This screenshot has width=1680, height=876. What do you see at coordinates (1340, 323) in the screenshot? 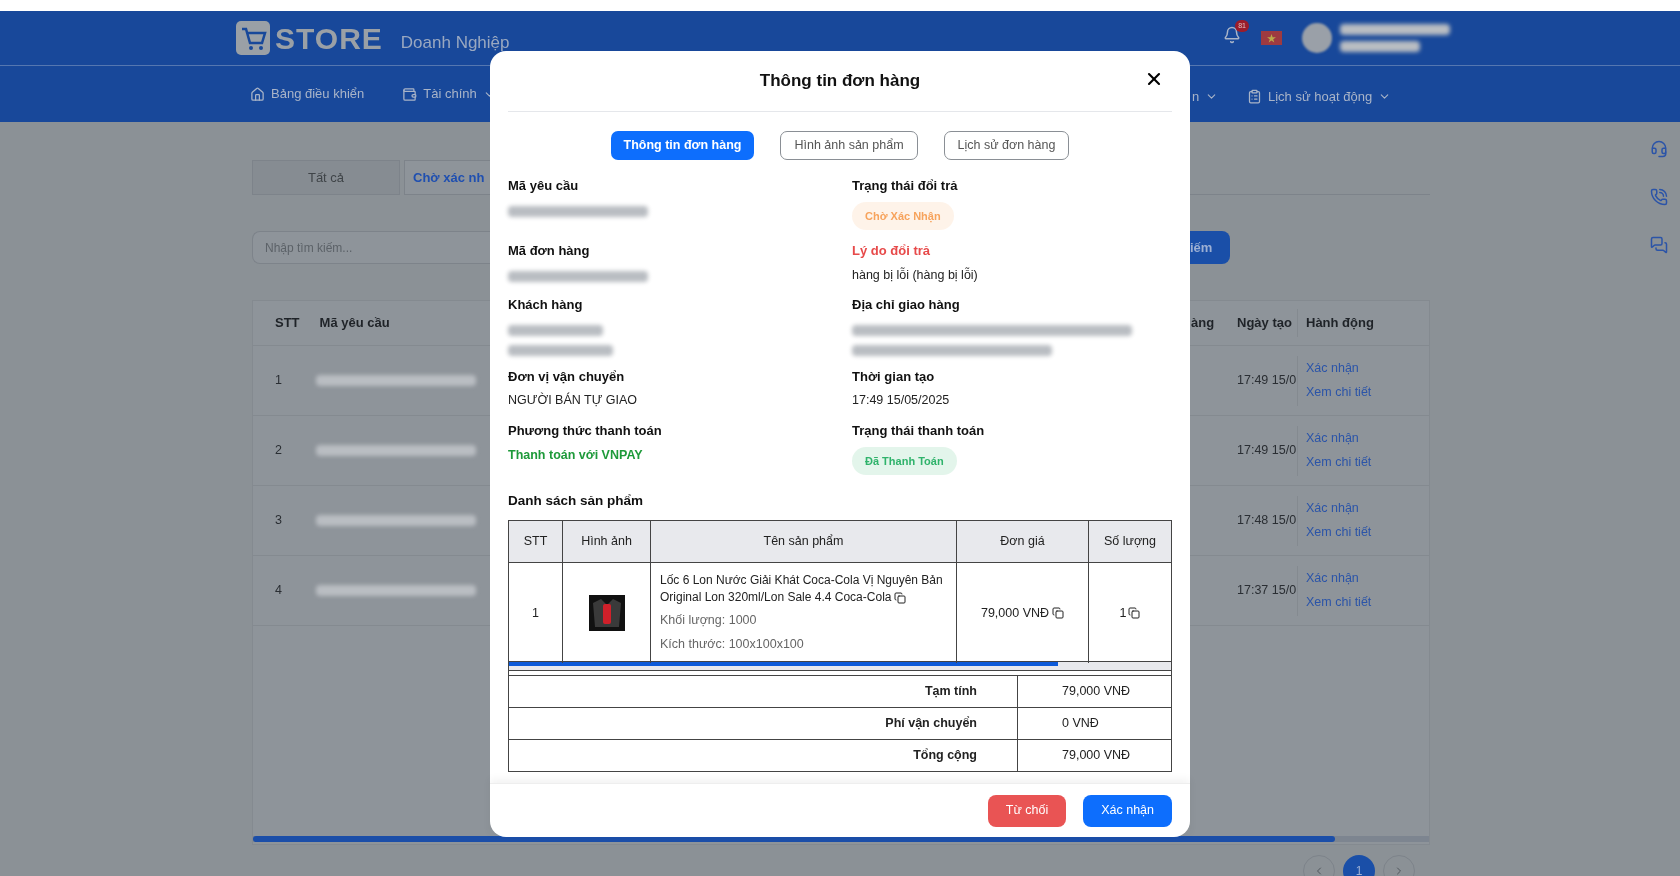
I see `column-header: Hành động` at bounding box center [1340, 323].